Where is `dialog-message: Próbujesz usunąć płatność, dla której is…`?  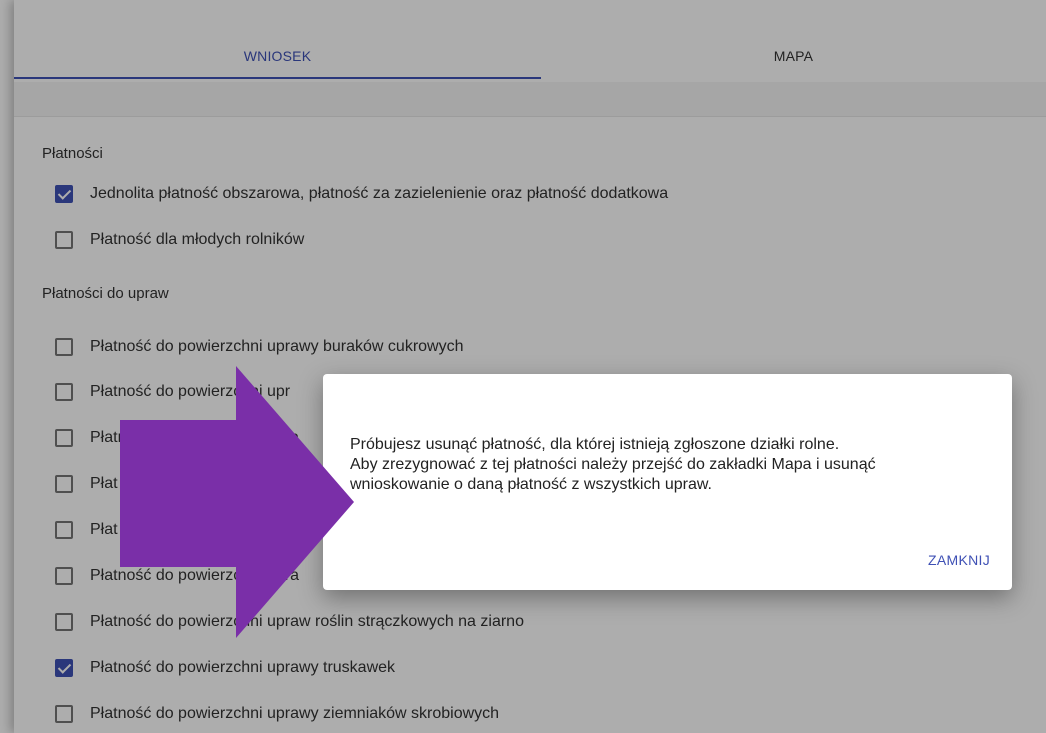 dialog-message: Próbujesz usunąć płatność, dla której is… is located at coordinates (670, 465).